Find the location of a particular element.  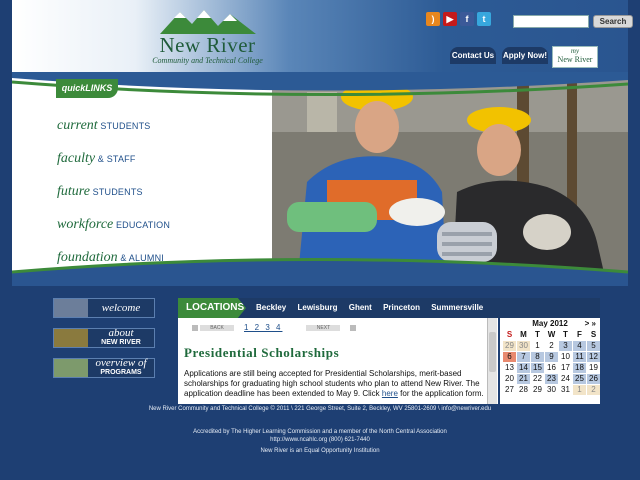

calendar-month: May 2012 is located at coordinates (550, 323).